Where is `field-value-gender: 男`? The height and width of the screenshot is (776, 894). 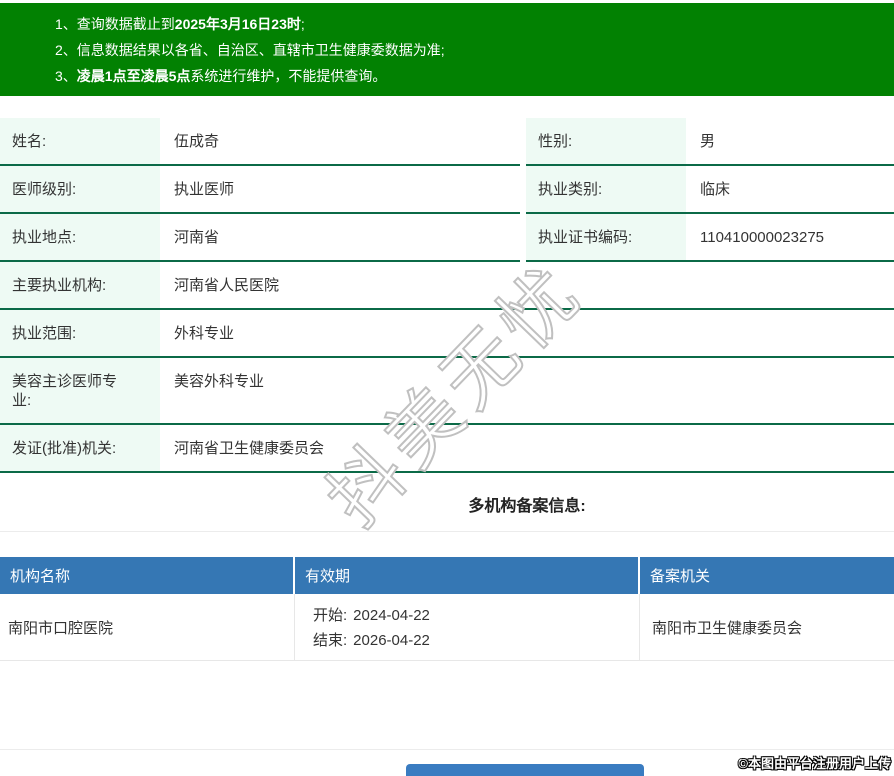 field-value-gender: 男 is located at coordinates (708, 141).